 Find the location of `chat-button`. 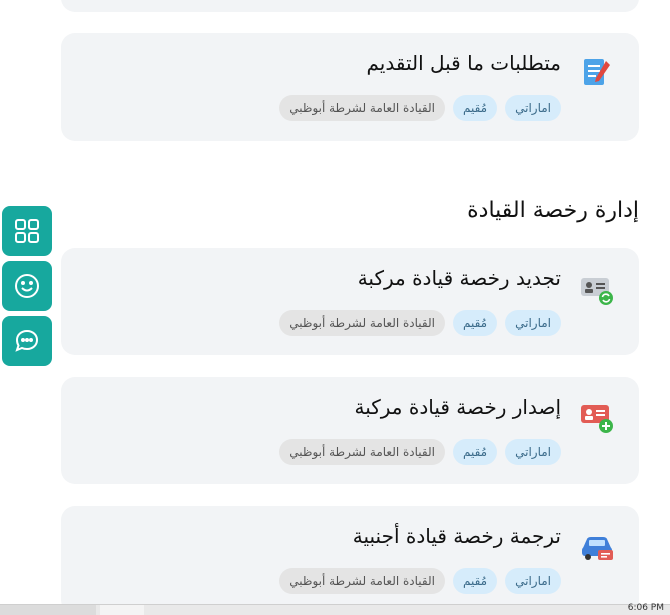

chat-button is located at coordinates (27, 341).